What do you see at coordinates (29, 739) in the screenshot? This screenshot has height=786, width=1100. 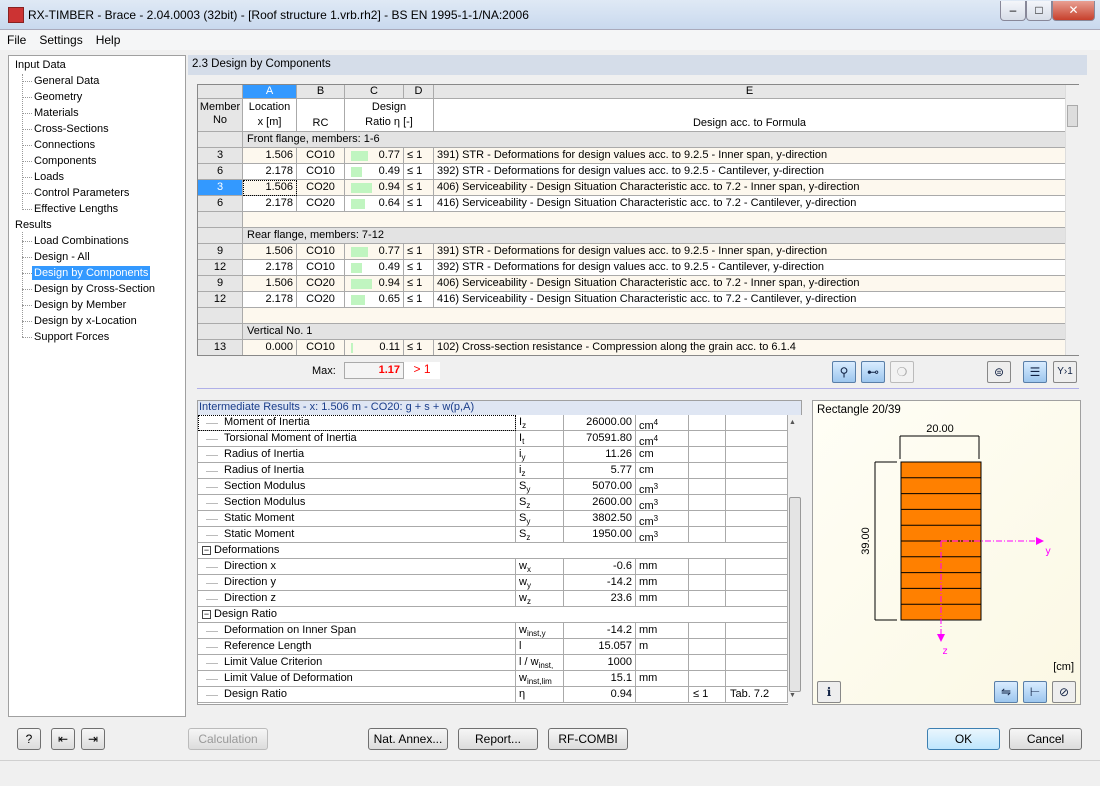 I see `help-button: ?` at bounding box center [29, 739].